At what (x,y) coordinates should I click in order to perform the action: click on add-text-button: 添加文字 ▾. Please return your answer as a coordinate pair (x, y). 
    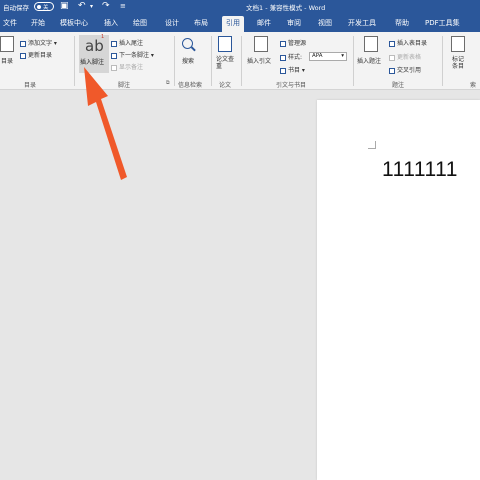
    Looking at the image, I should click on (38, 42).